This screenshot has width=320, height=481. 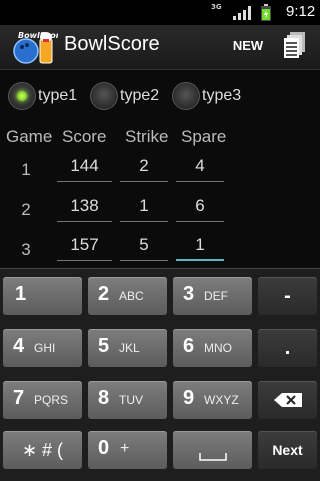 What do you see at coordinates (84, 207) in the screenshot?
I see `score-input: 138` at bounding box center [84, 207].